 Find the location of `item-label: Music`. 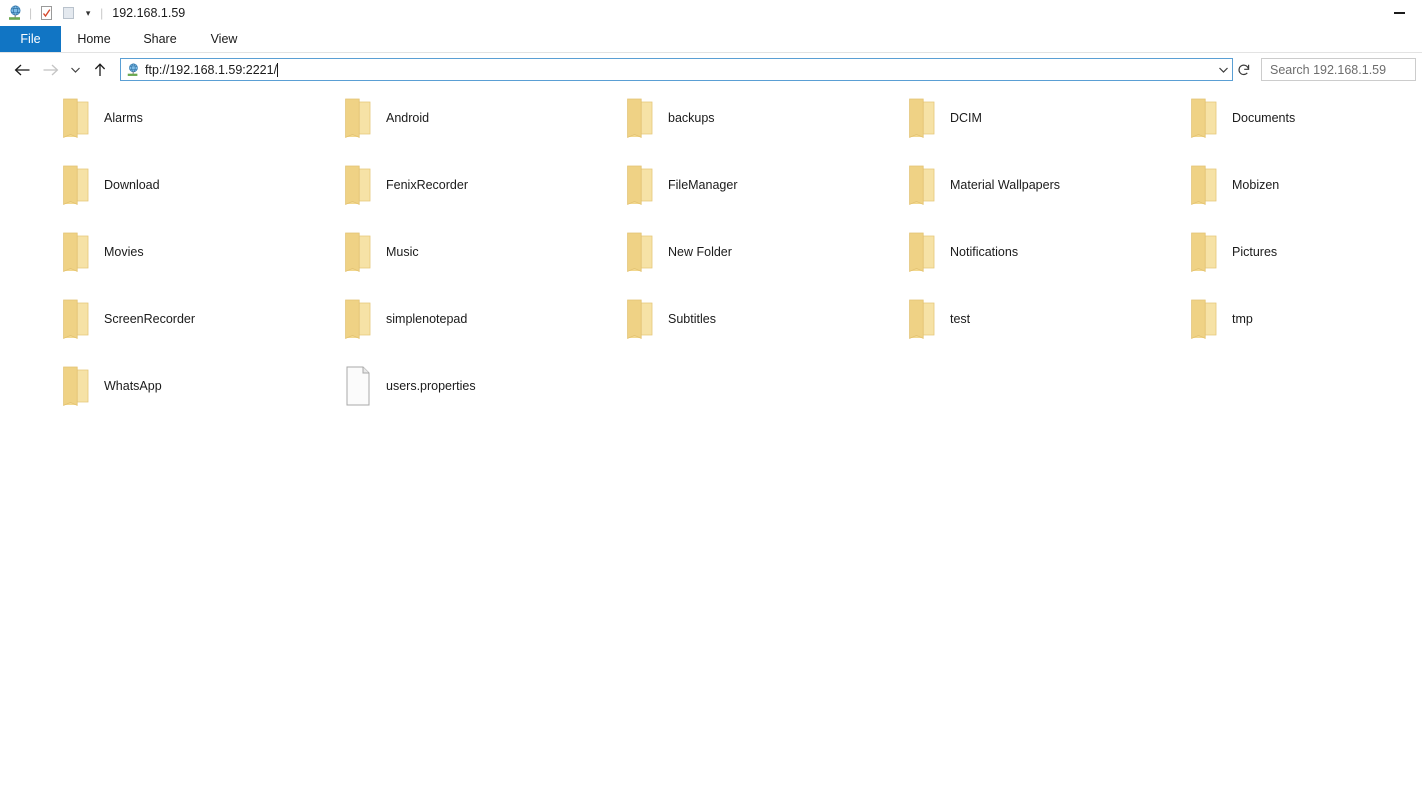

item-label: Music is located at coordinates (402, 252).